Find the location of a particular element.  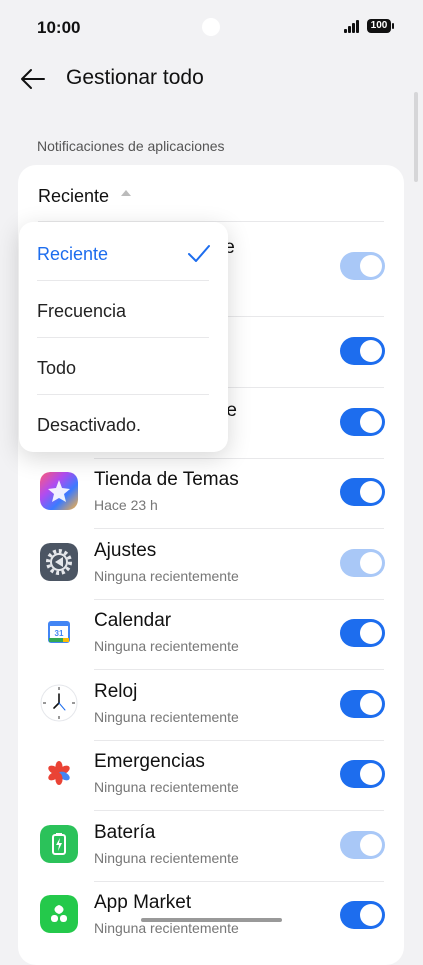

sort-option-desactivado: Desactivado. is located at coordinates (123, 423).